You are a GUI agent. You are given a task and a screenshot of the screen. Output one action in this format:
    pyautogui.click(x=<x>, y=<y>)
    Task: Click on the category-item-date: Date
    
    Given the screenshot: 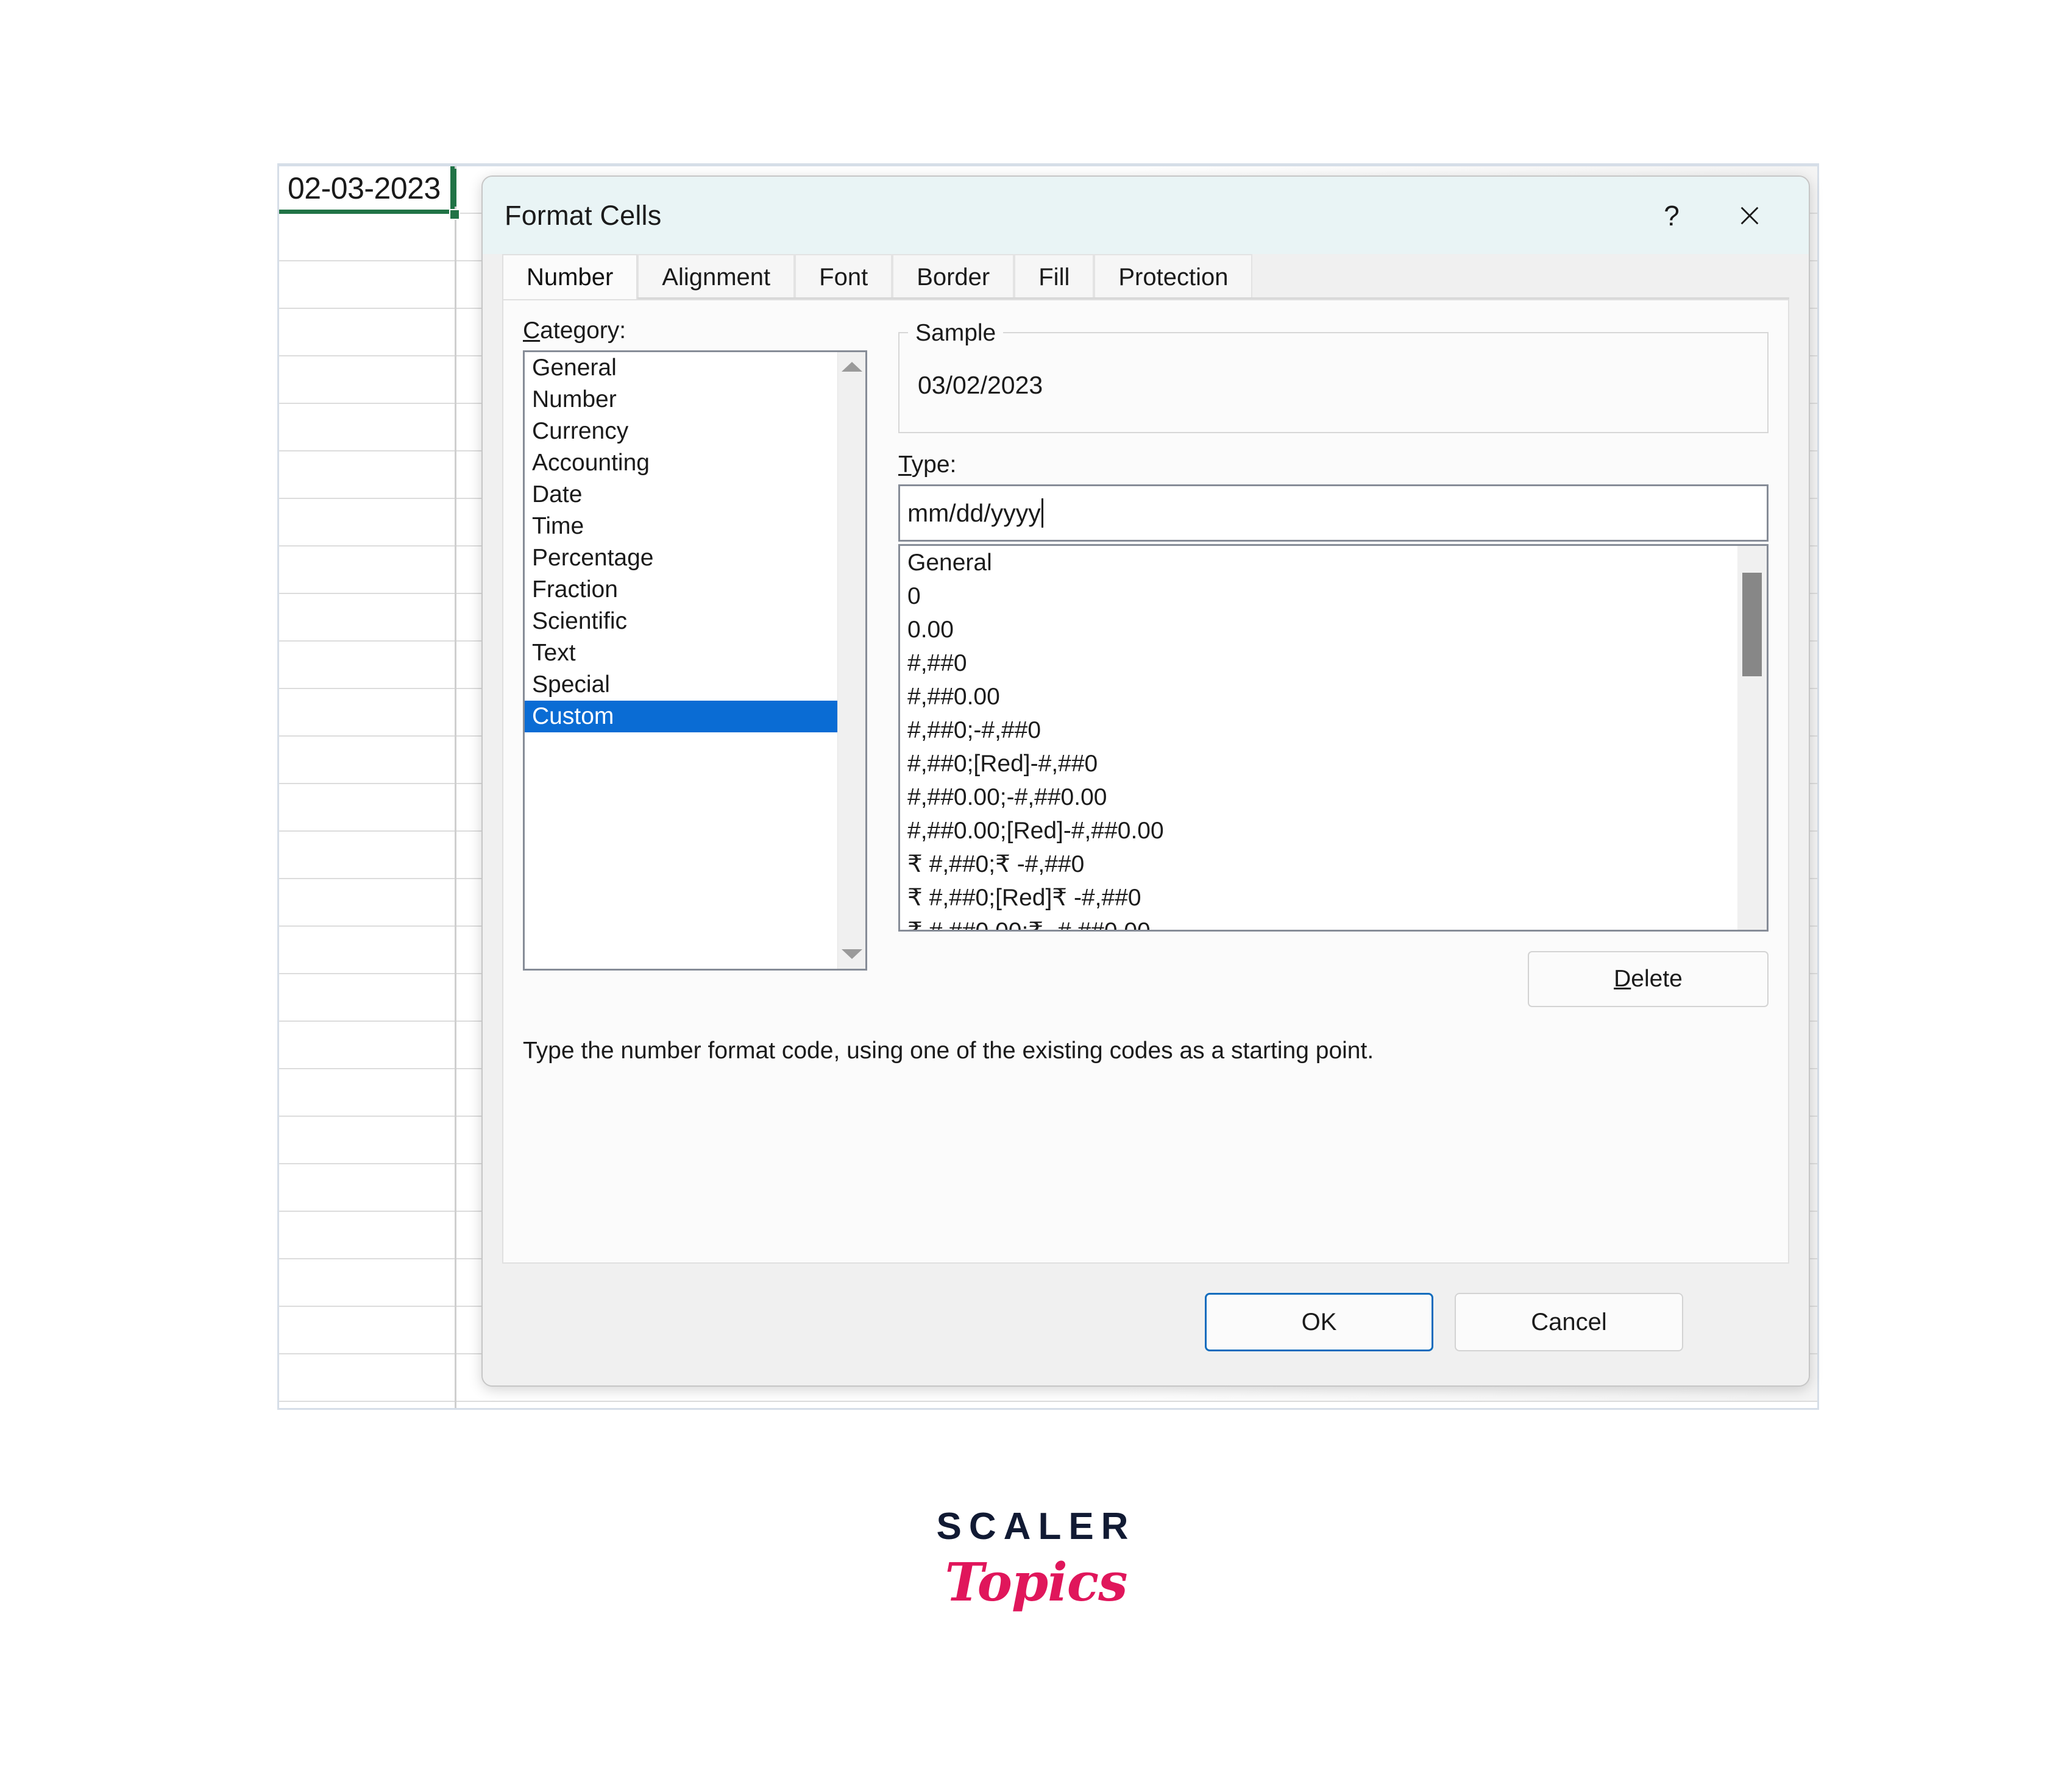 What is the action you would take?
    pyautogui.click(x=681, y=495)
    